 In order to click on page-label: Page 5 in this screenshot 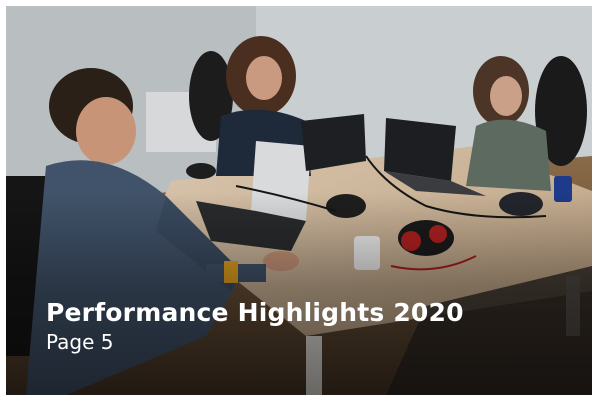, I will do `click(80, 342)`.